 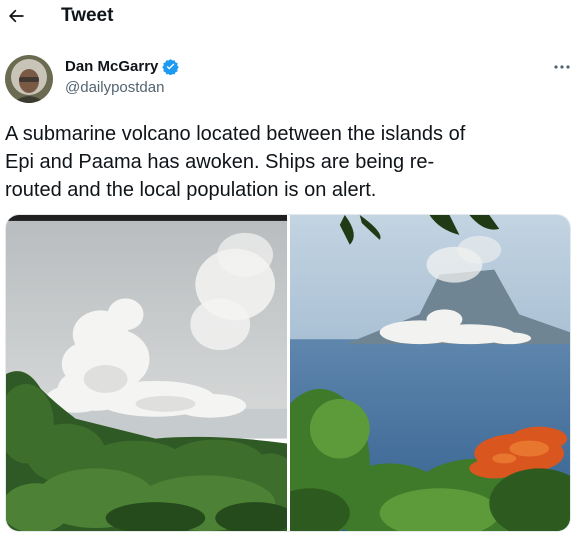 I want to click on avatar-image, so click(x=29, y=79).